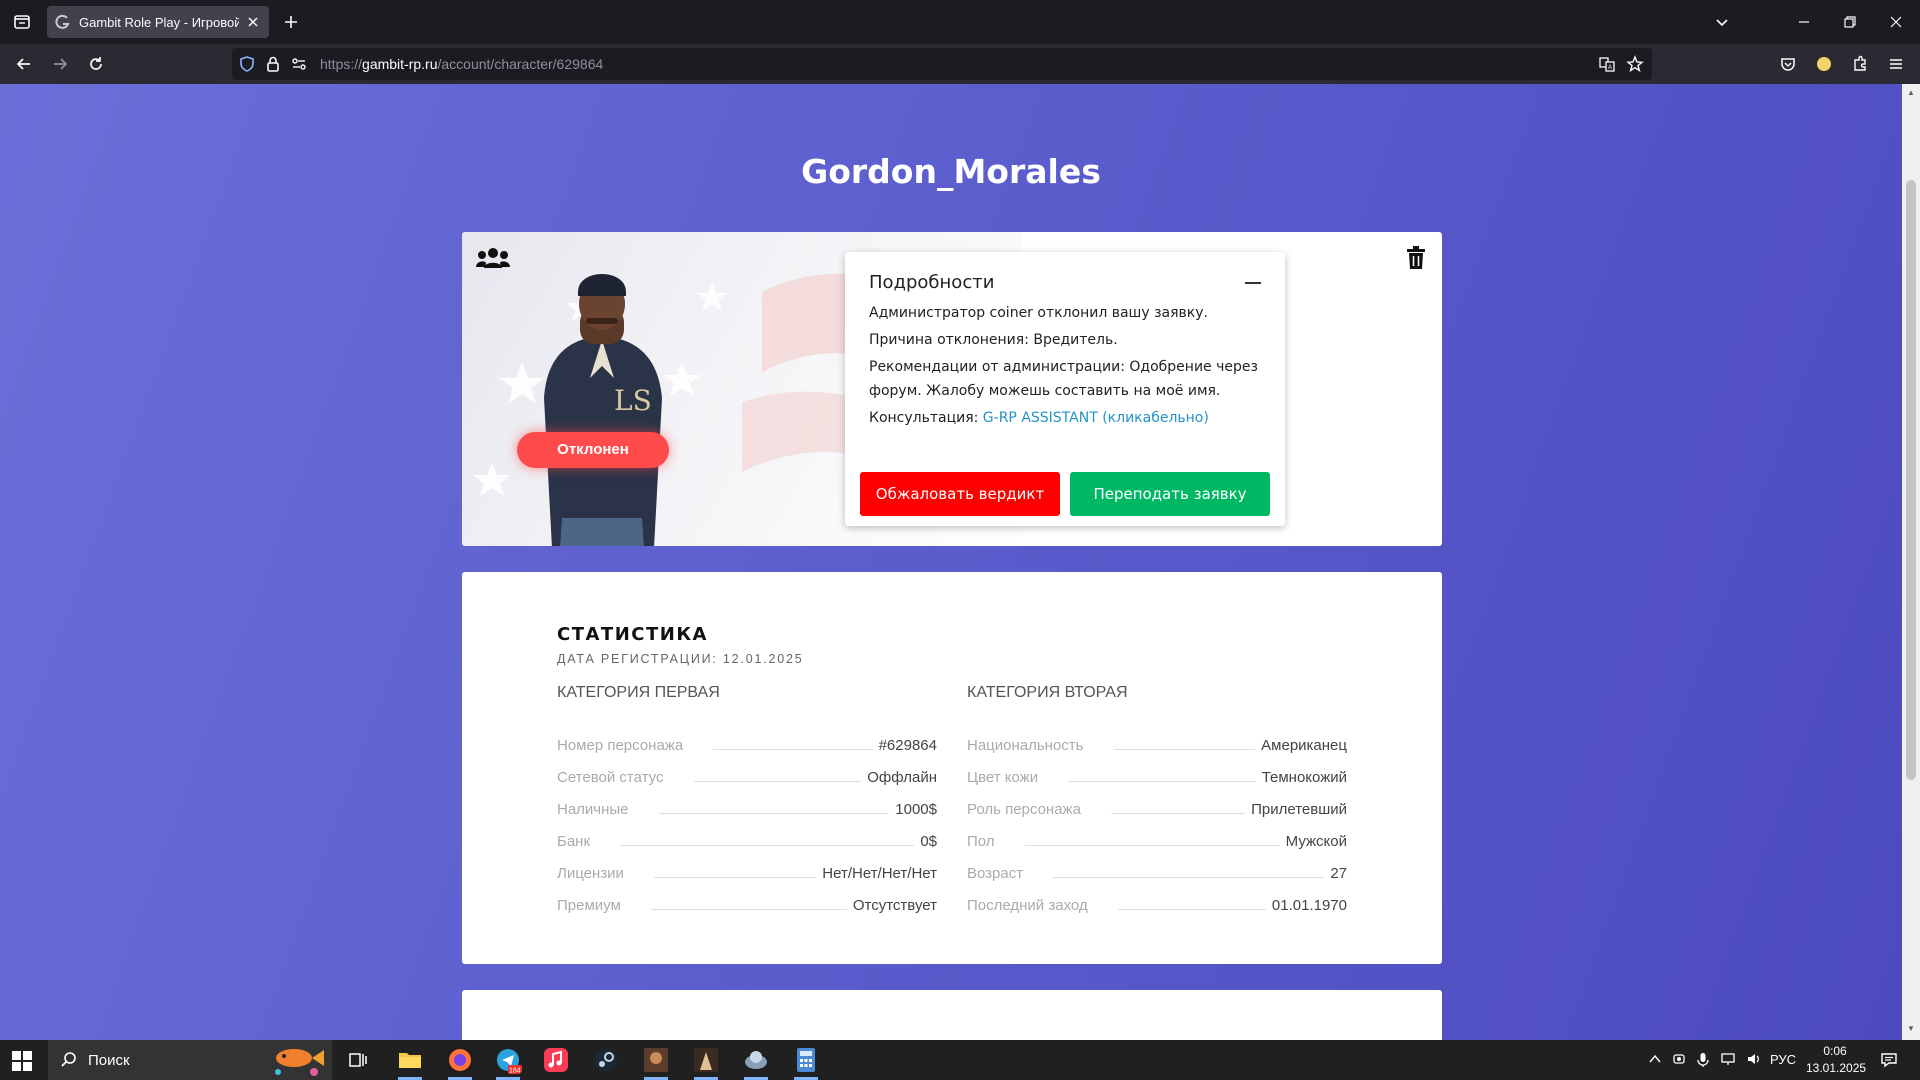 The width and height of the screenshot is (1920, 1080). What do you see at coordinates (1157, 802) in the screenshot?
I see `stat-row: Роль персонажа Прилетевший` at bounding box center [1157, 802].